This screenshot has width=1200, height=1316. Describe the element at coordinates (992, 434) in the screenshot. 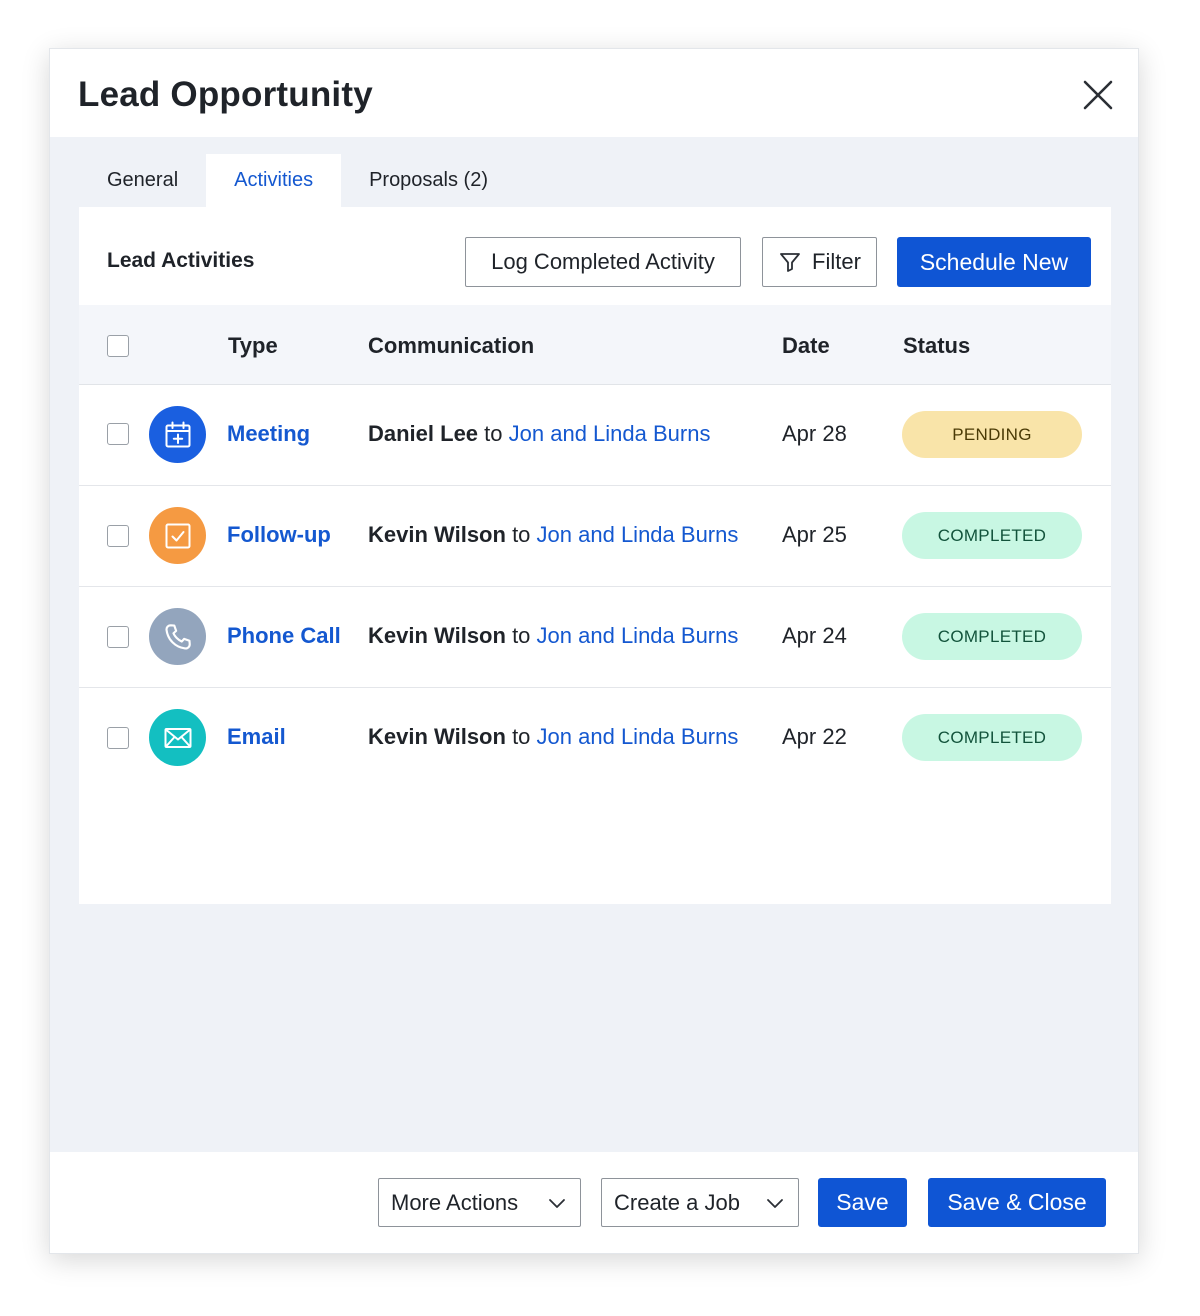

I see `status-badge: PENDING` at that location.